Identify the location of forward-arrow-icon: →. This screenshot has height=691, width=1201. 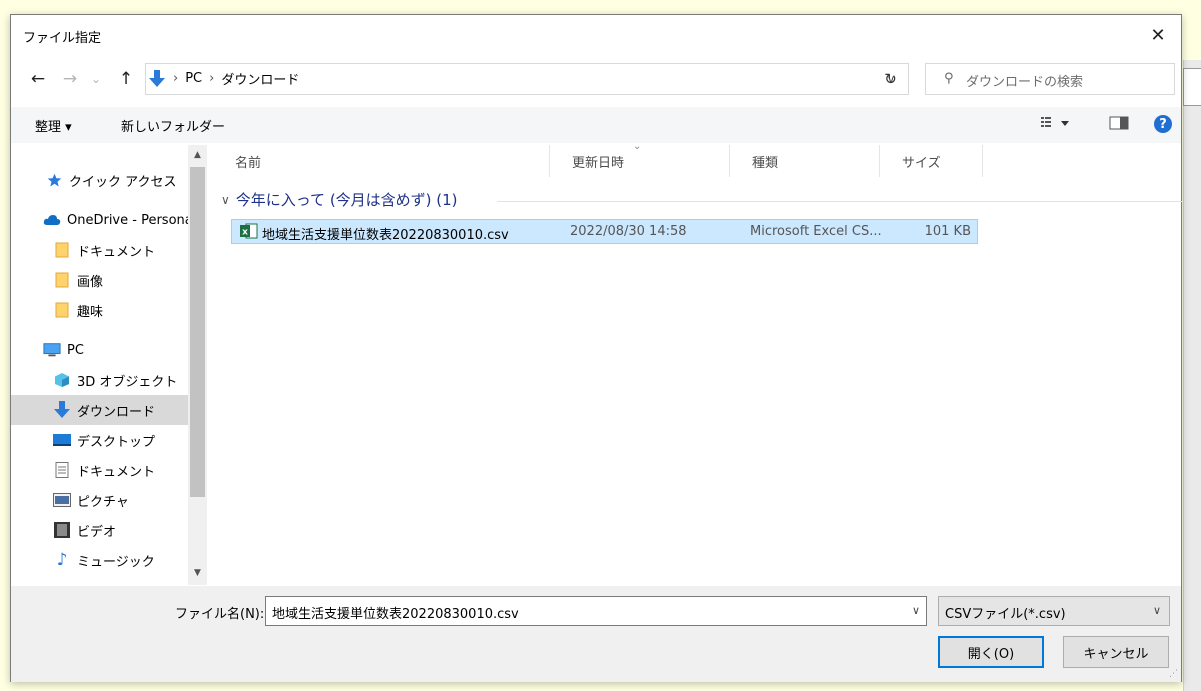
(70, 79).